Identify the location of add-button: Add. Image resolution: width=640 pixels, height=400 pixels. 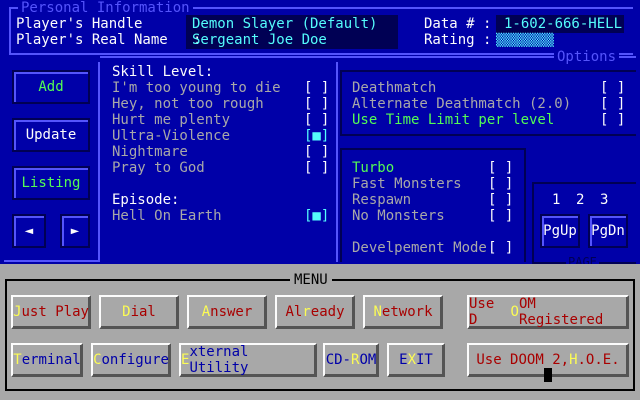
(51, 87).